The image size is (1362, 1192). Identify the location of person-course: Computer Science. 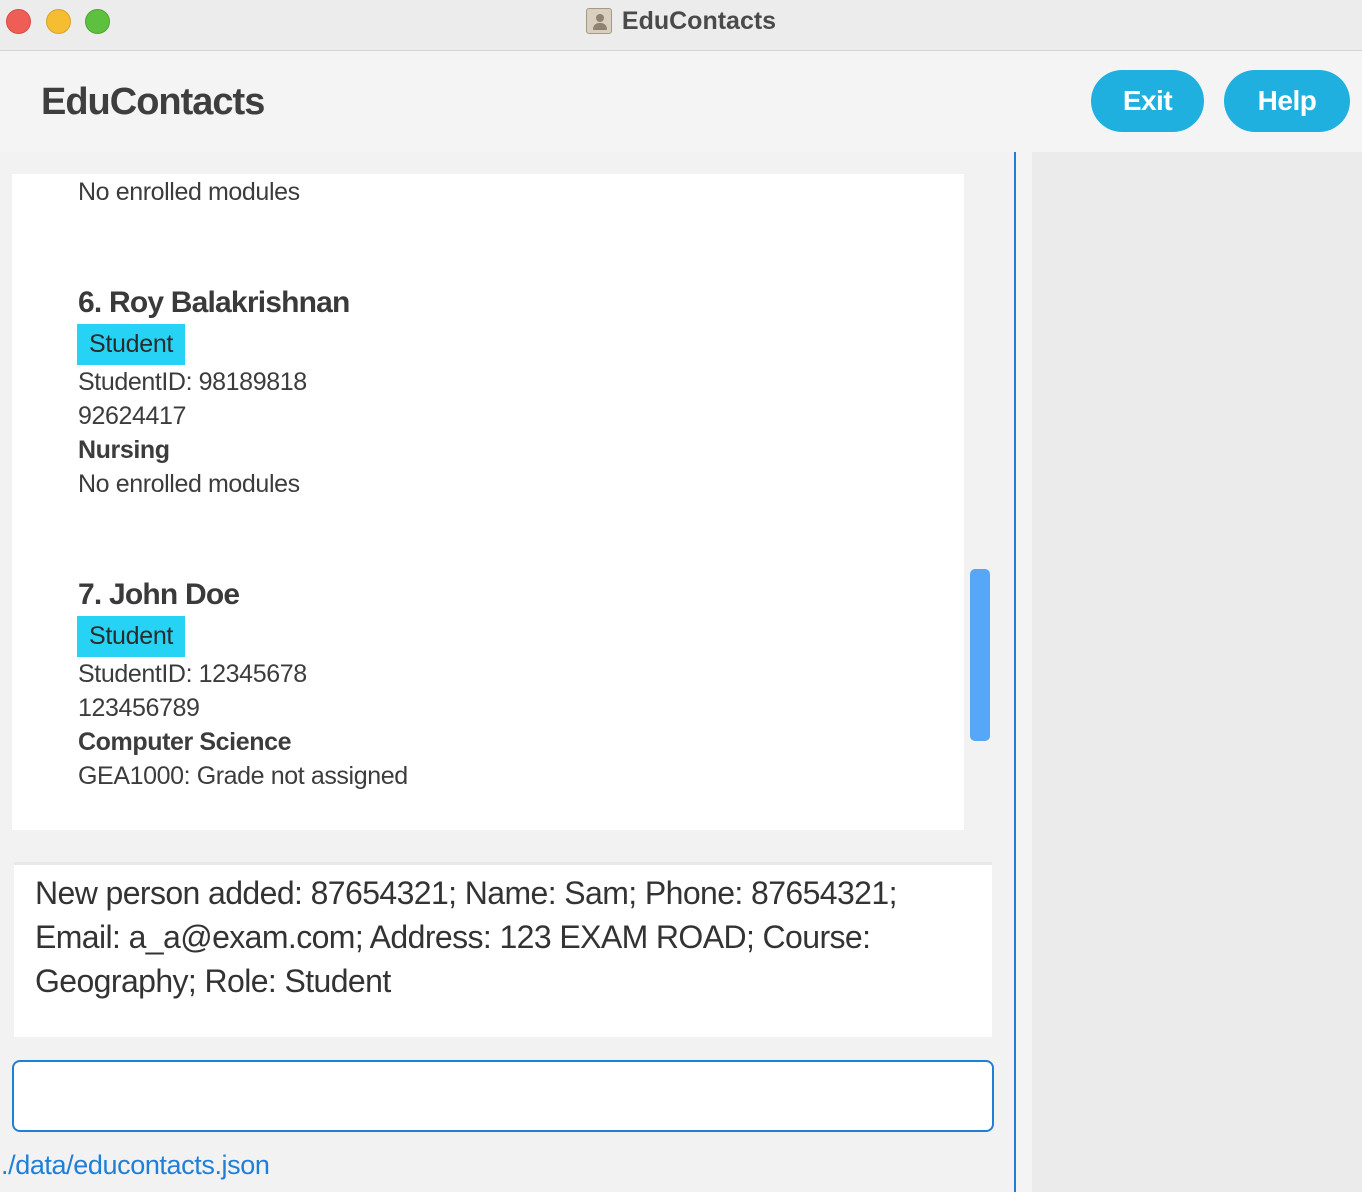
(185, 742).